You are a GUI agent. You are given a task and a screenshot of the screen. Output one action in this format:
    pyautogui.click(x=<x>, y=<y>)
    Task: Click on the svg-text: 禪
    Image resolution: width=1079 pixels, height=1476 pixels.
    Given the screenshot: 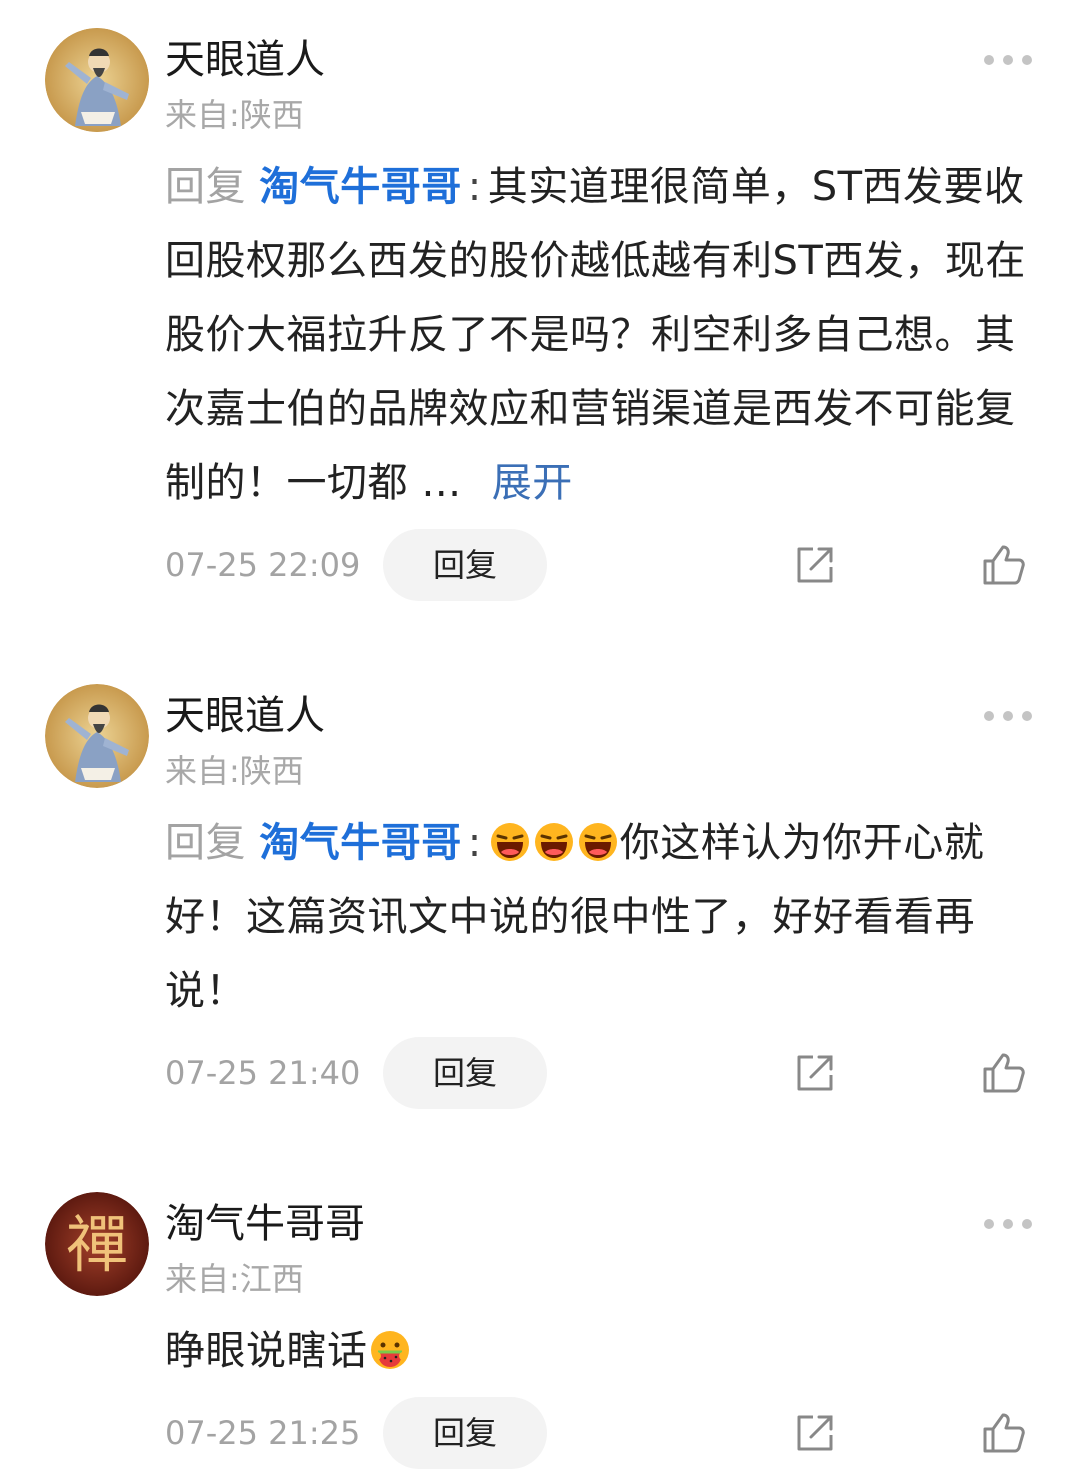 What is the action you would take?
    pyautogui.click(x=97, y=1244)
    